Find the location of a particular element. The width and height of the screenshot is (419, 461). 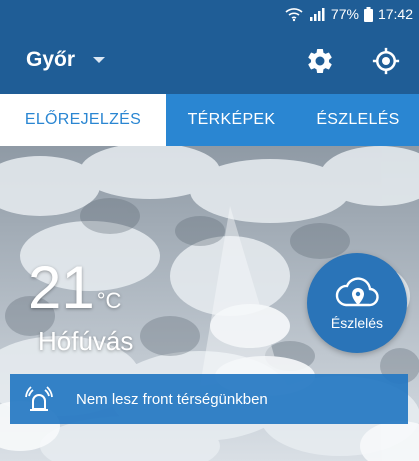

observe-label: Észlelés is located at coordinates (357, 323).